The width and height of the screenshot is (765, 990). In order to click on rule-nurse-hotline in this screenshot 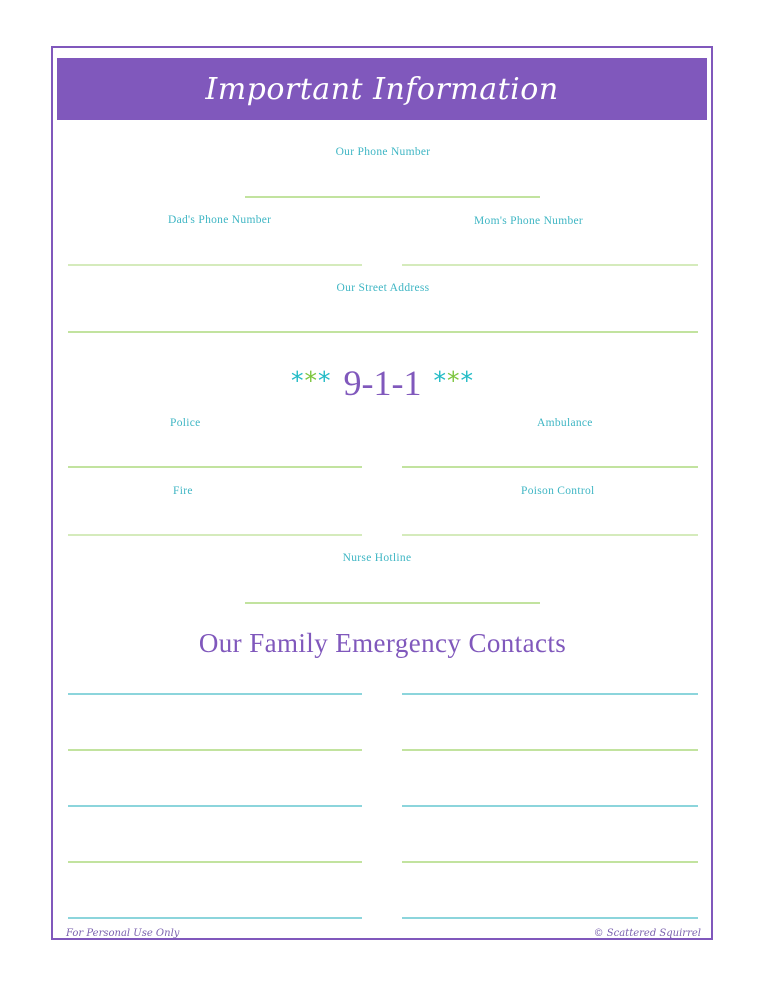, I will do `click(392, 603)`.